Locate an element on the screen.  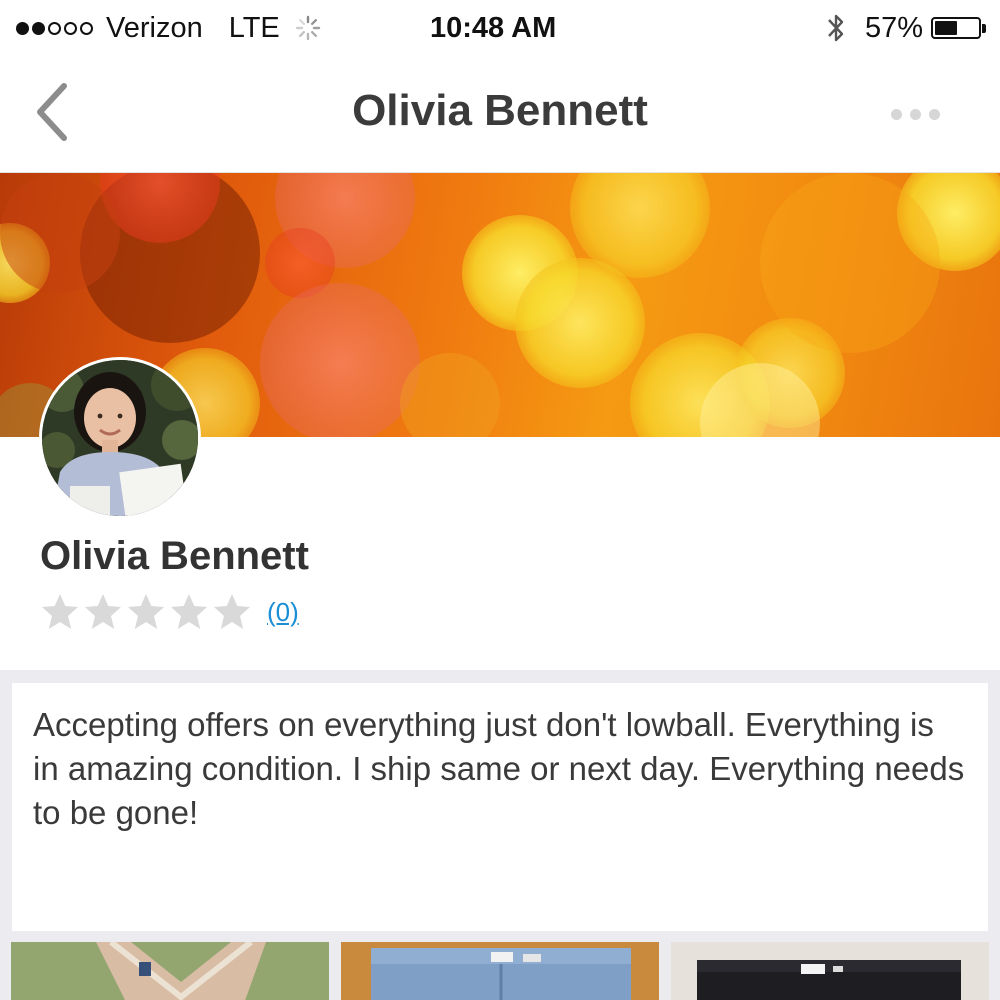
bluetooth-icon is located at coordinates (836, 28).